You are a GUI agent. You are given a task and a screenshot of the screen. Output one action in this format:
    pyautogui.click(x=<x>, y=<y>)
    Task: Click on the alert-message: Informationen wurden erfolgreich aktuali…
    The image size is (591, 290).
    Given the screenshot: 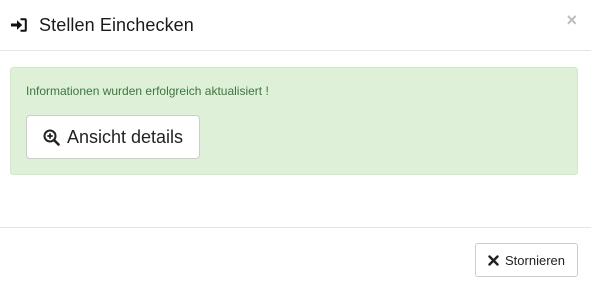 What is the action you would take?
    pyautogui.click(x=147, y=91)
    